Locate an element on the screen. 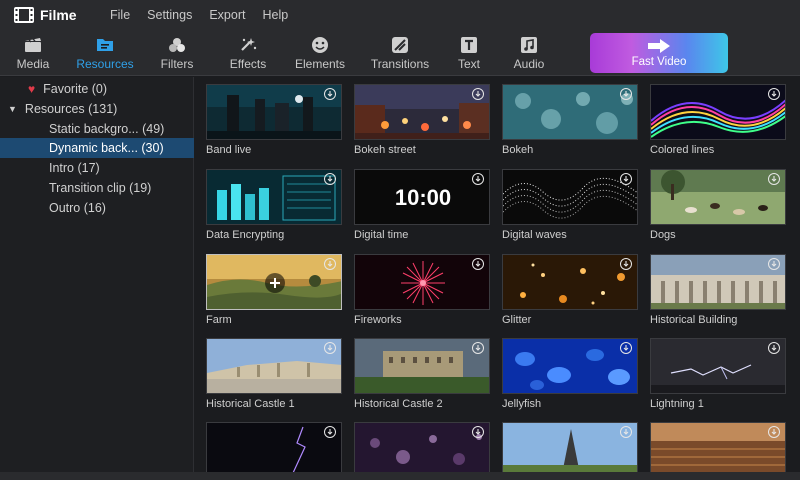 Image resolution: width=800 pixels, height=480 pixels. sidebar-item-transition-clip: Transition clip (19) is located at coordinates (97, 188).